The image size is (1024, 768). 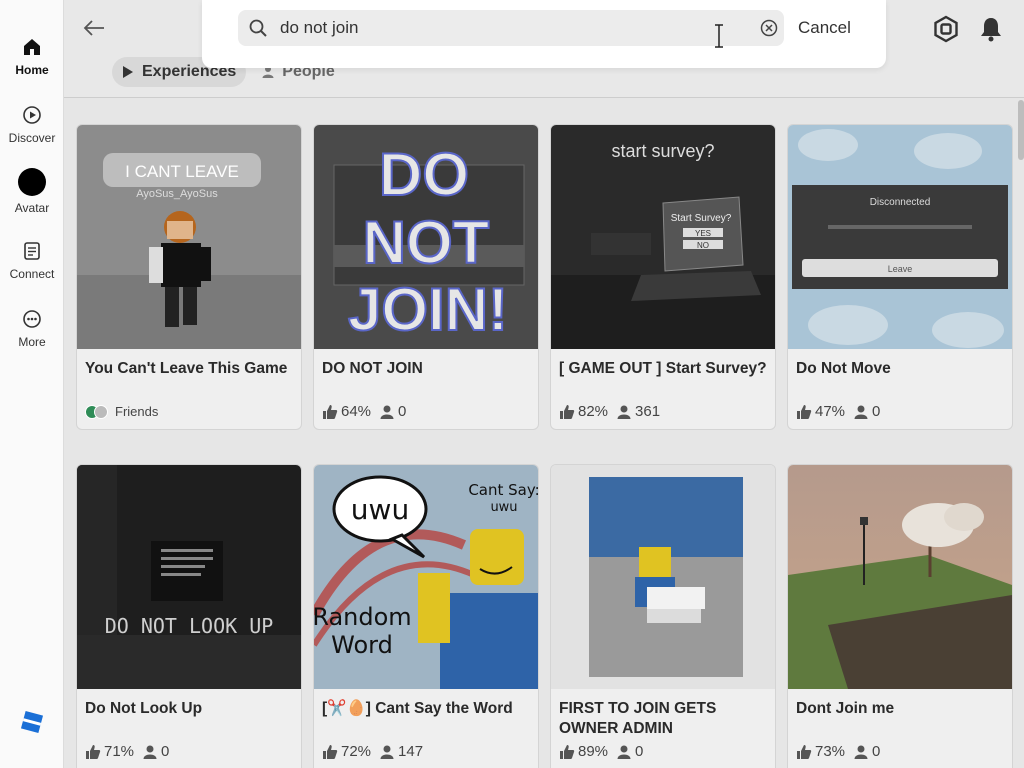 I want to click on thumbnail-do-not-move: Disconnected Leave, so click(x=900, y=237).